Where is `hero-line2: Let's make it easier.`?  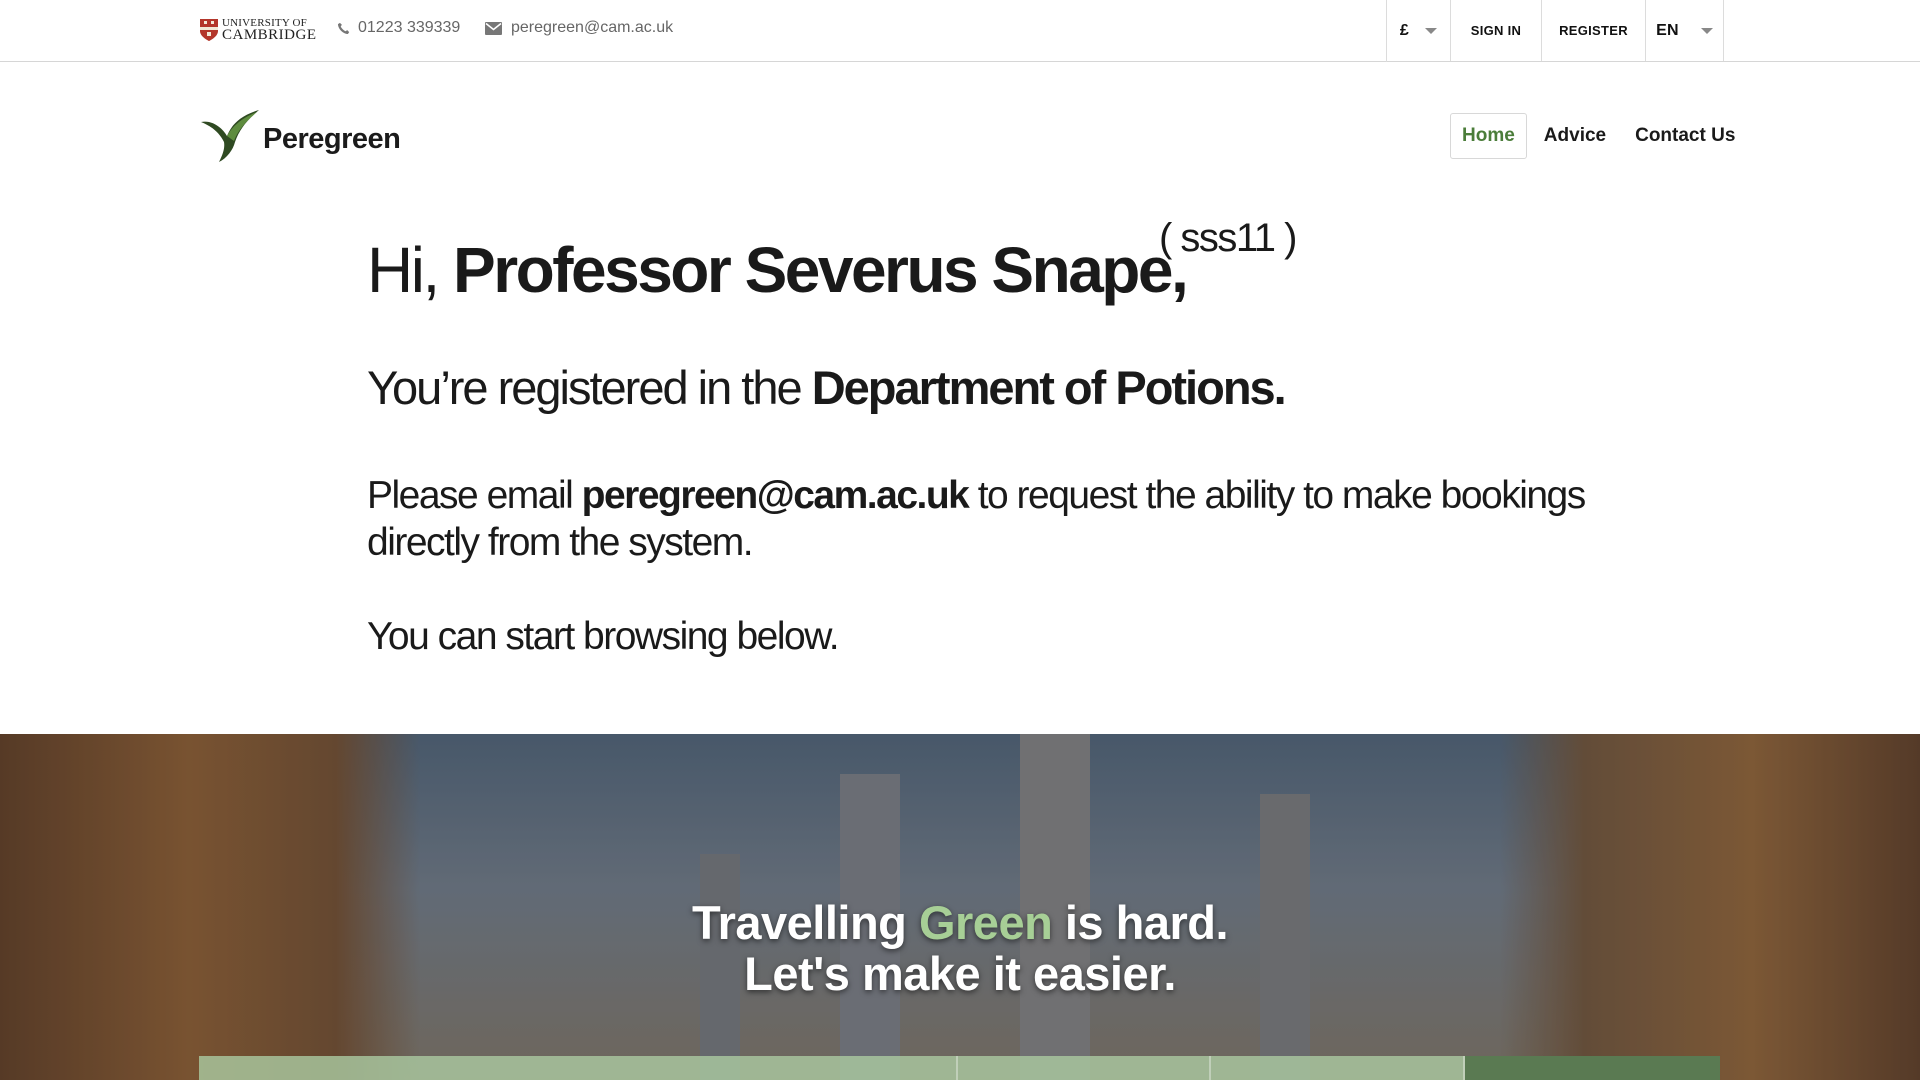
hero-line2: Let's make it easier. is located at coordinates (960, 973).